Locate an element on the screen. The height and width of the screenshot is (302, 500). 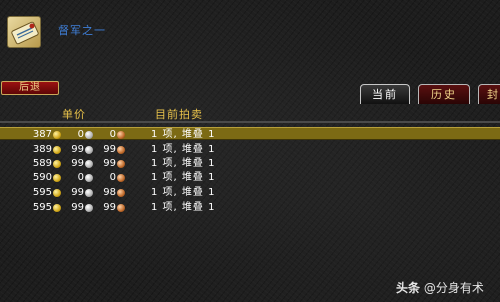
header-divider is located at coordinates (250, 122).